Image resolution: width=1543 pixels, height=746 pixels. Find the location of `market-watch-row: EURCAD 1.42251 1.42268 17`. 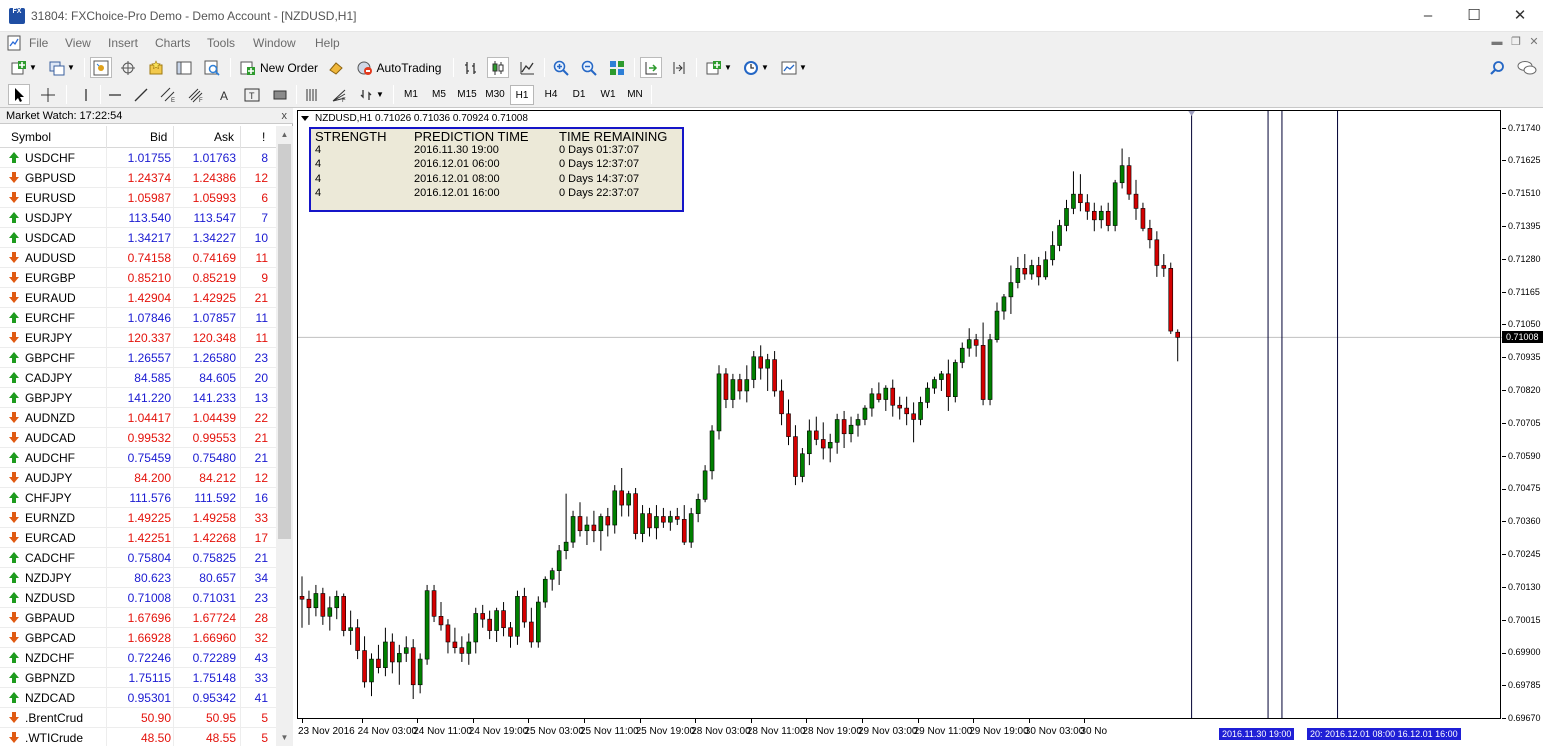

market-watch-row: EURCAD 1.42251 1.42268 17 is located at coordinates (138, 538).